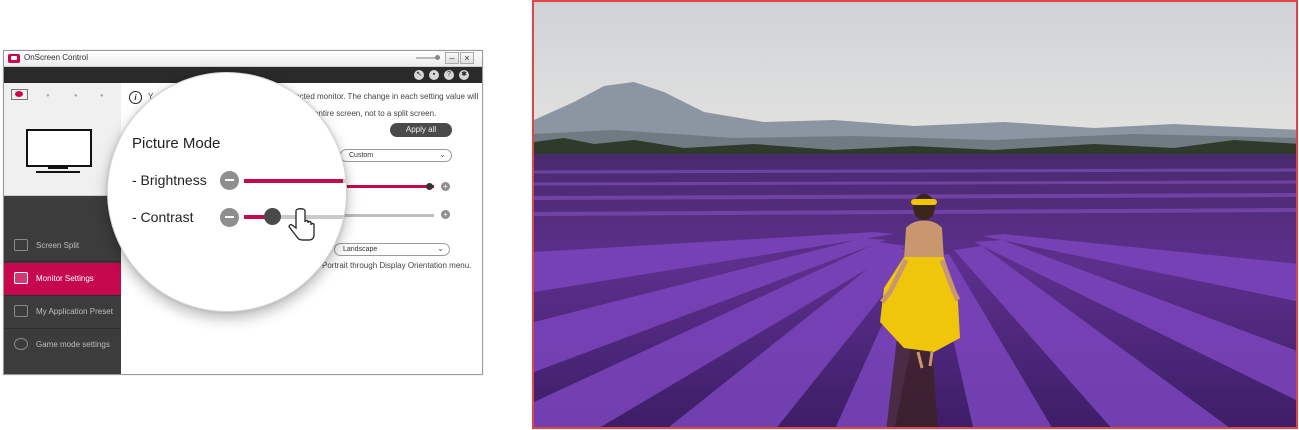  I want to click on gamepad-icon, so click(21, 344).